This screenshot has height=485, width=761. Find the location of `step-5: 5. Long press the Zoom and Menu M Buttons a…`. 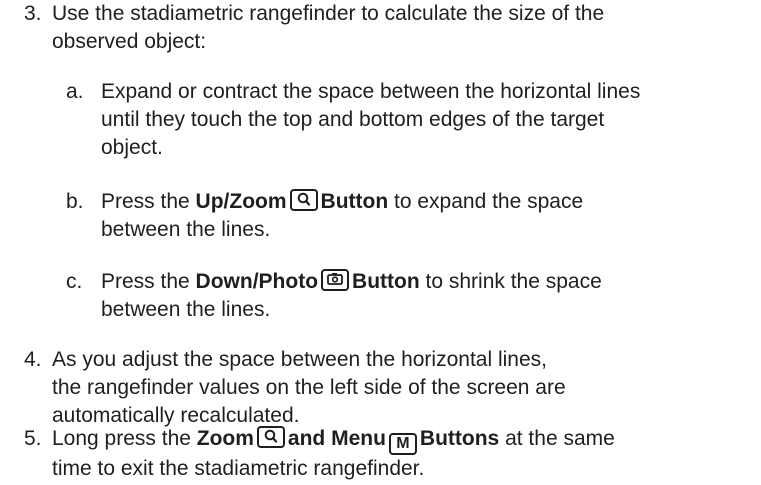

step-5: 5. Long press the Zoom and Menu M Buttons a… is located at coordinates (319, 454).